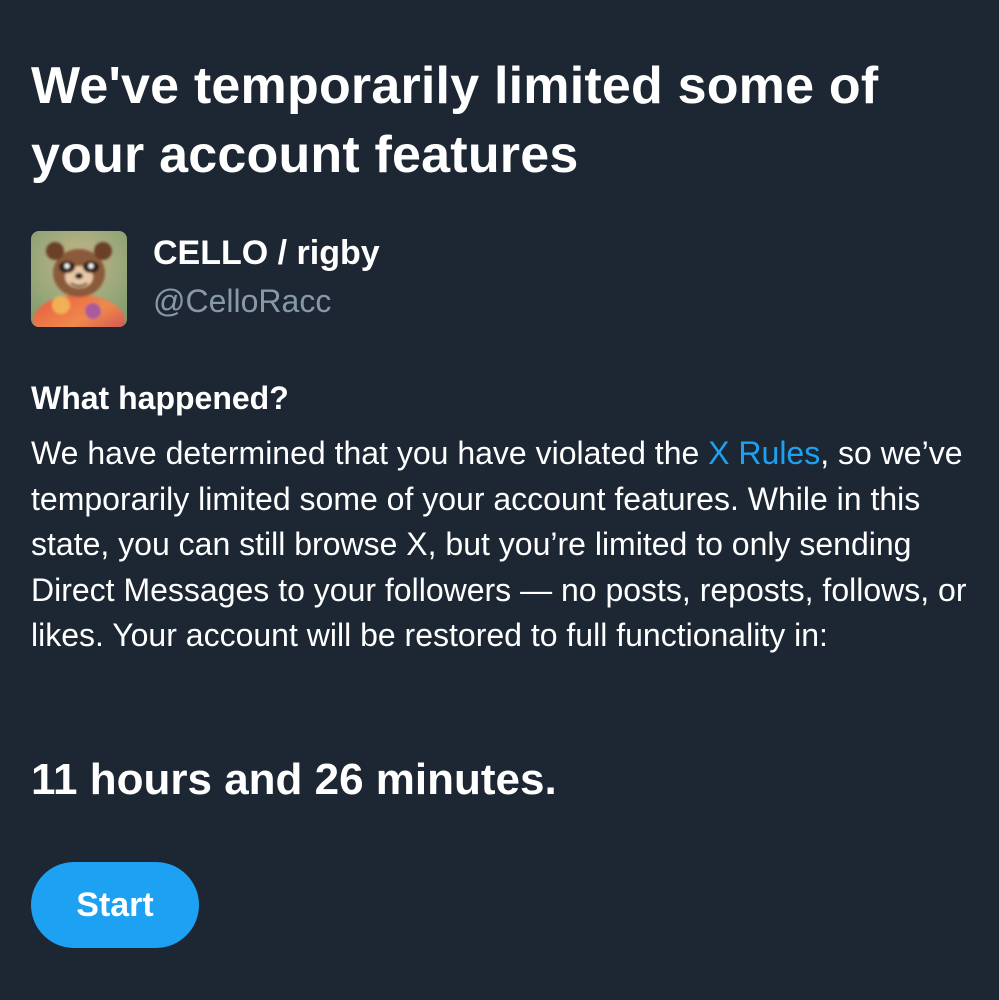  I want to click on restriction-countdown: 11 hours and 26 minutes., so click(294, 779).